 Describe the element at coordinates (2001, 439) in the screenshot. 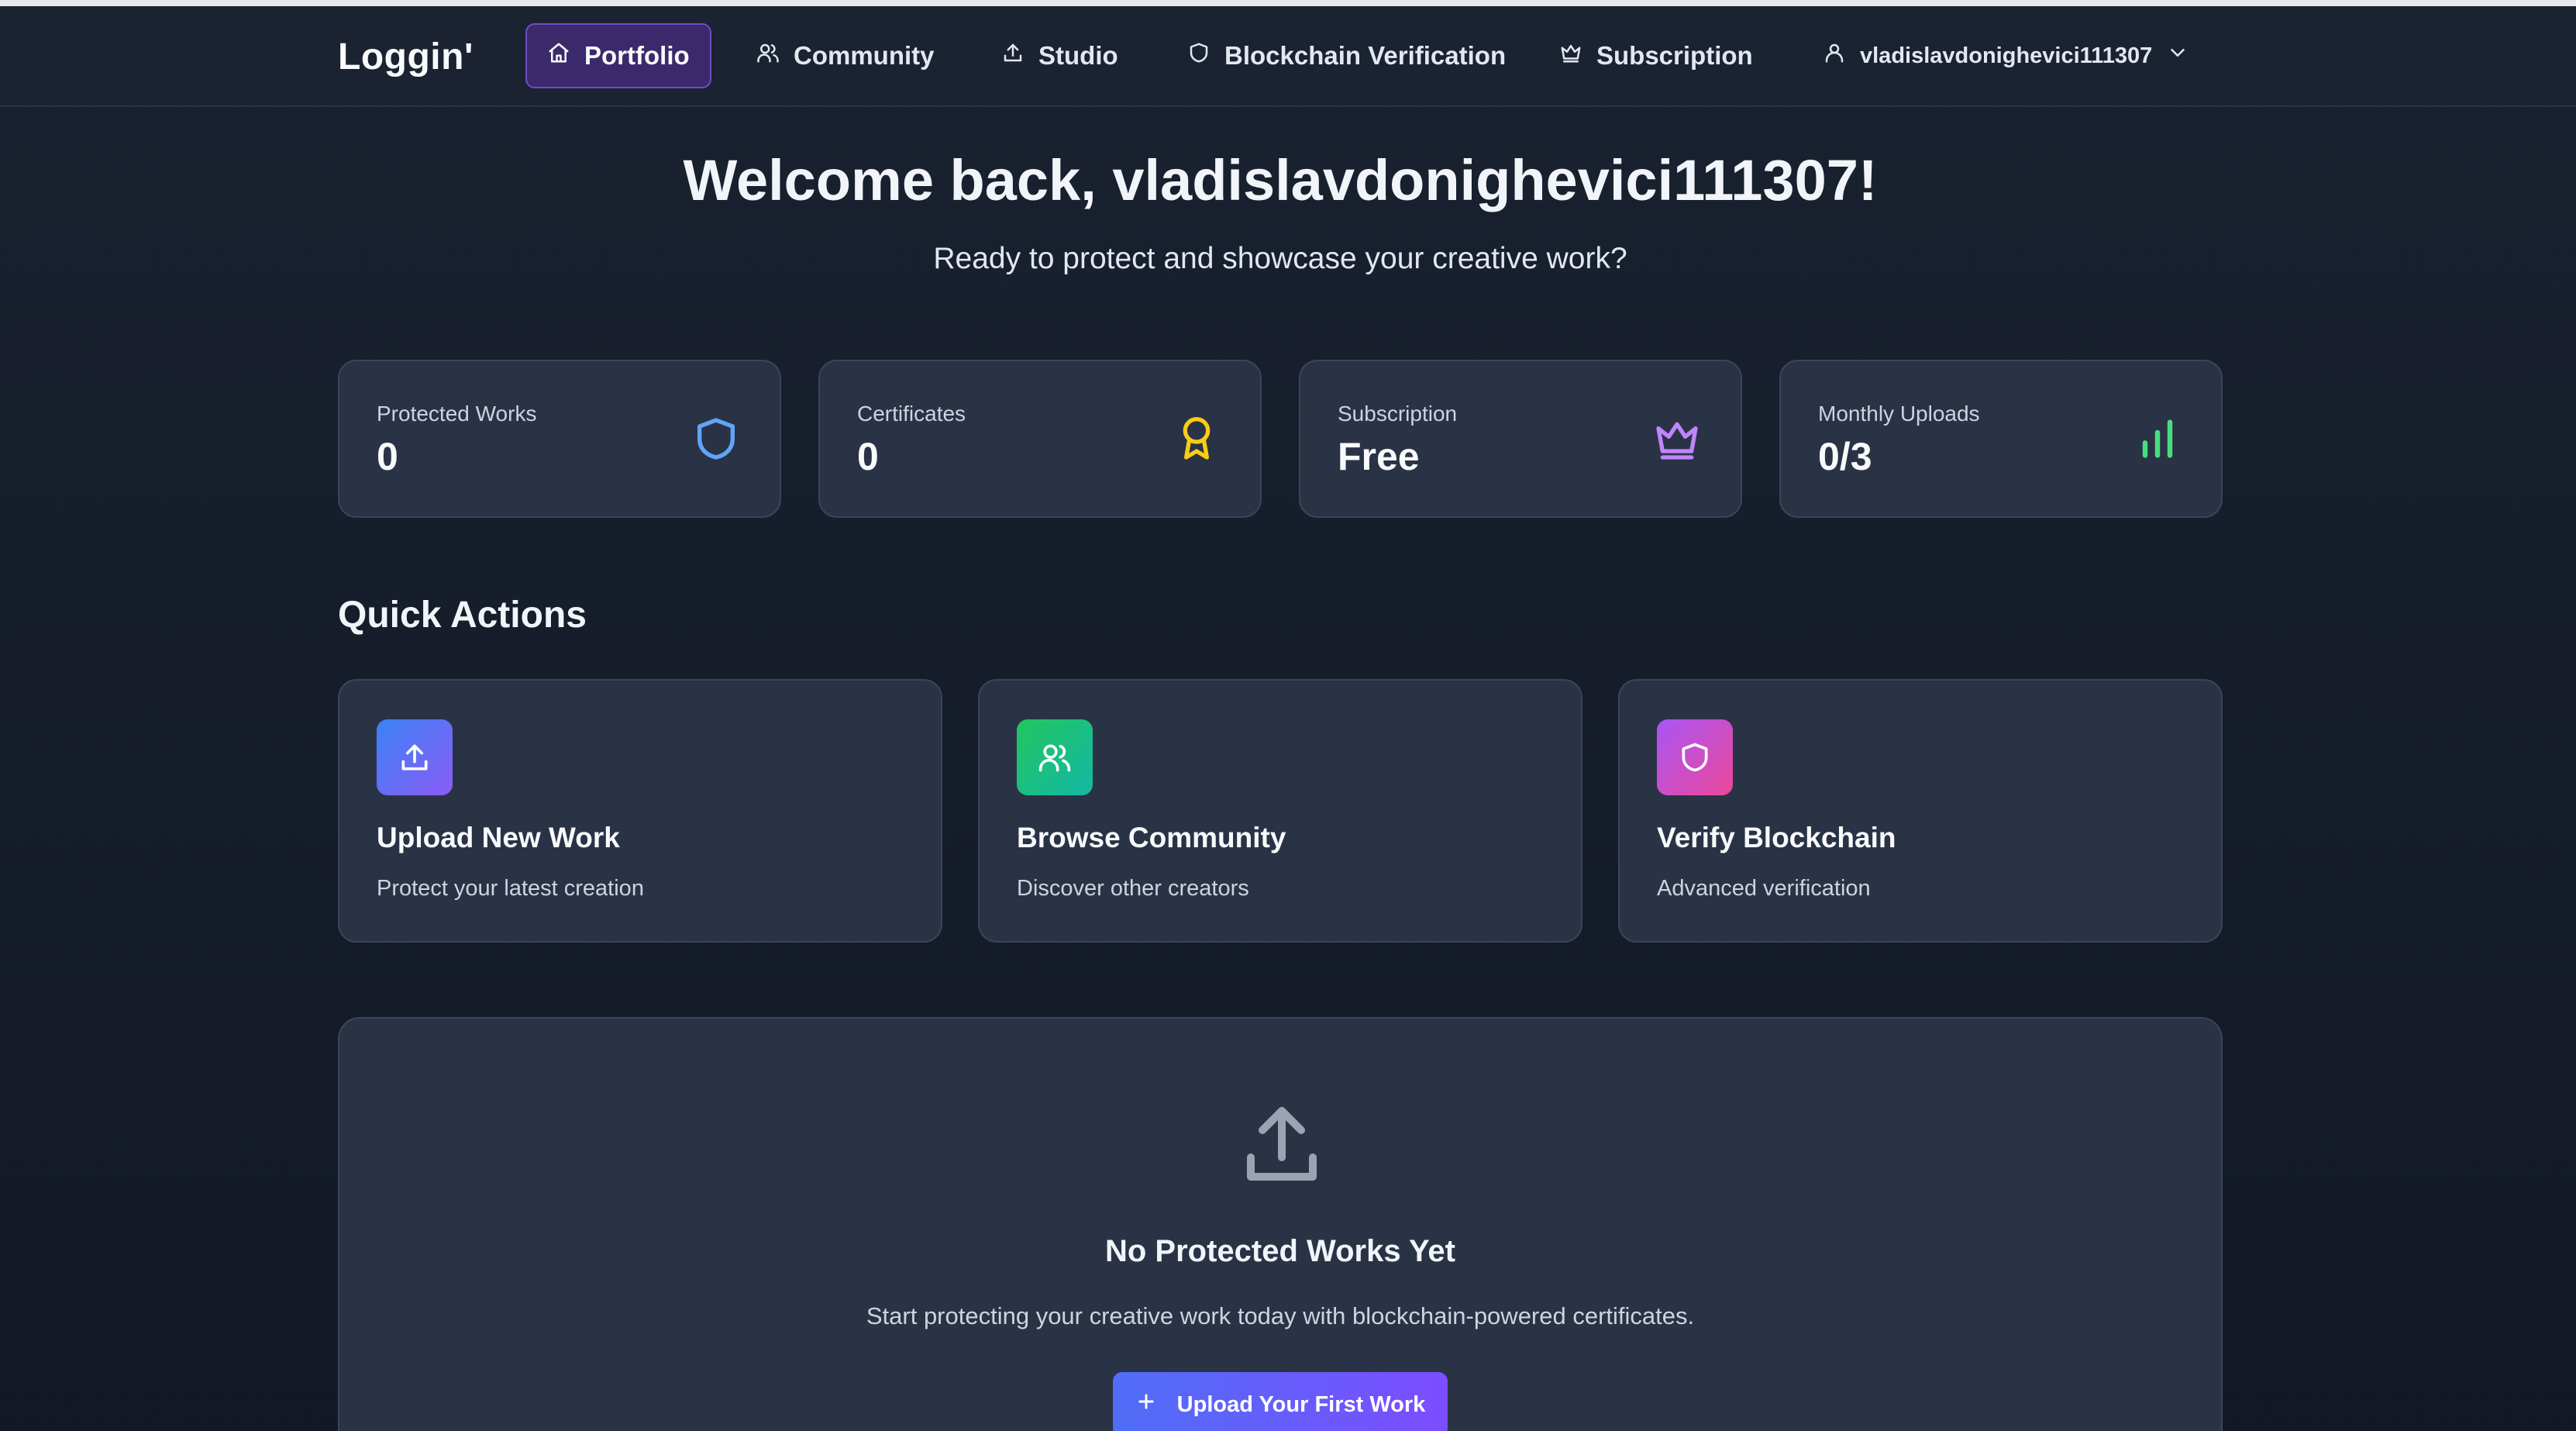

I see `stat-card-monthly-uploads: Monthly Uploads 0/3` at that location.